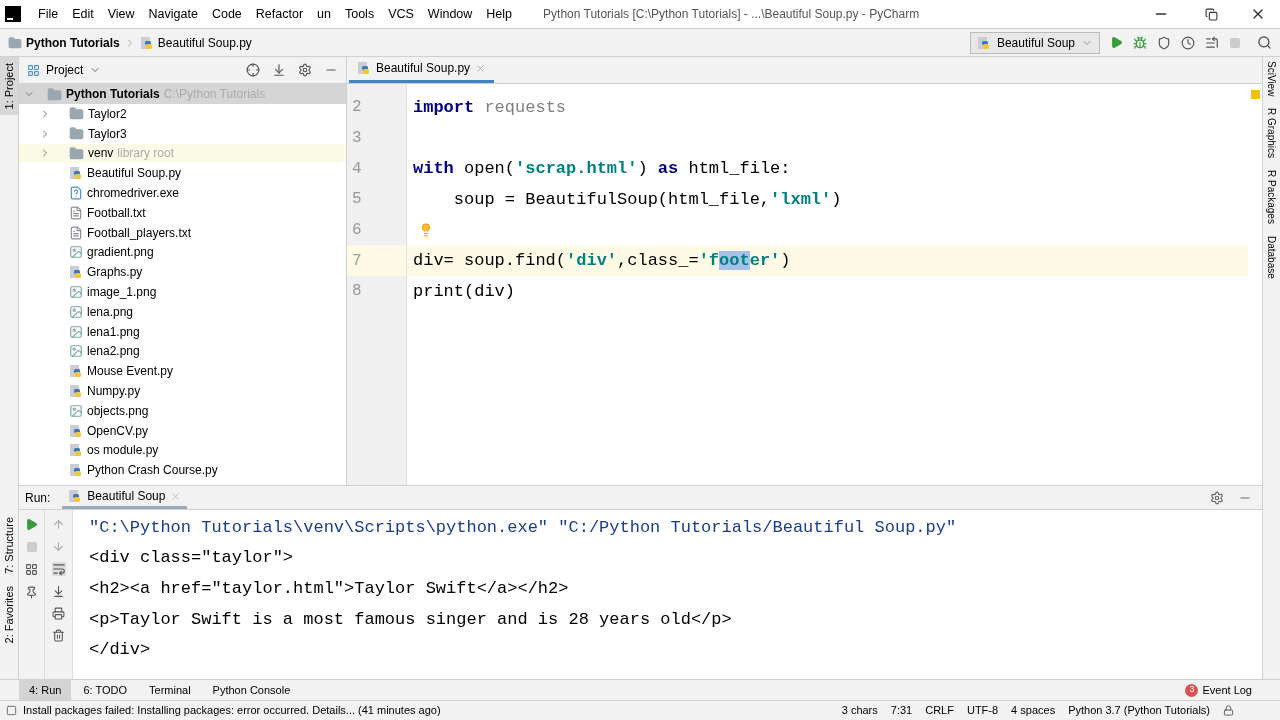 The width and height of the screenshot is (1280, 720). I want to click on tree-item: lena2.png, so click(182, 351).